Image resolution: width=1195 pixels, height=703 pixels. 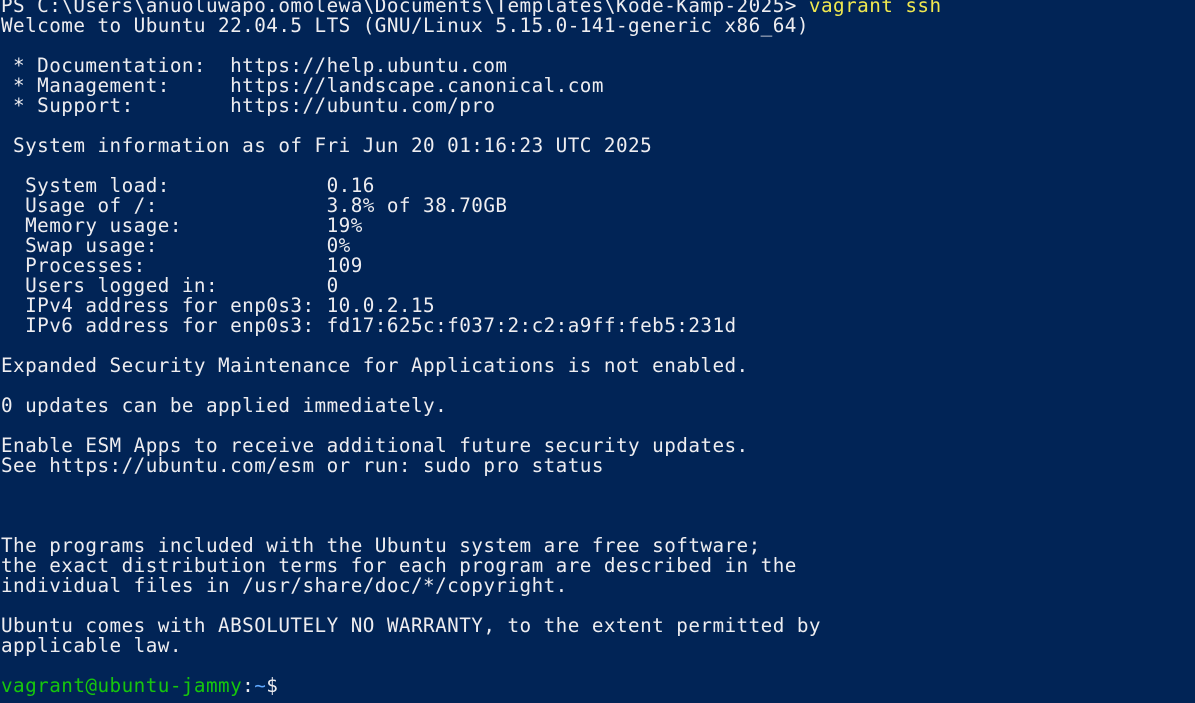 What do you see at coordinates (218, 305) in the screenshot?
I see `sysinfo-row: IPv4 address for enp0s3: 10.0.2.15` at bounding box center [218, 305].